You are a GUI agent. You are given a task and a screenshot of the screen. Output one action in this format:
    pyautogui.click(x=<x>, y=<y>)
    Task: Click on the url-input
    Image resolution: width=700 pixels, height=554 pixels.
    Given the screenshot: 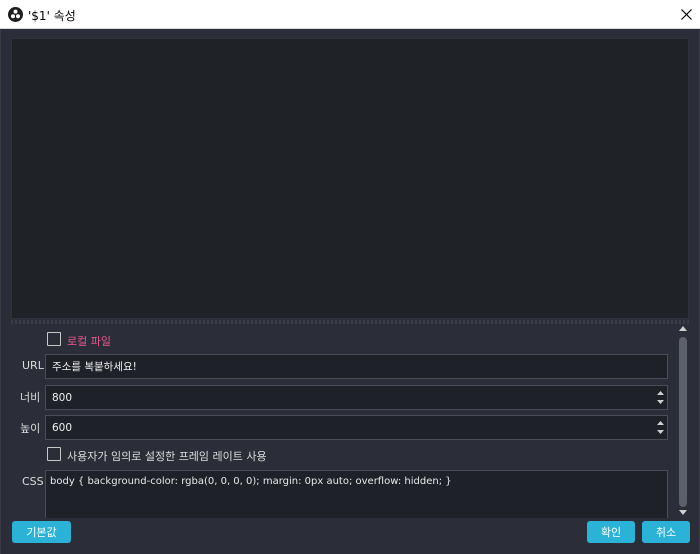 What is the action you would take?
    pyautogui.click(x=356, y=366)
    